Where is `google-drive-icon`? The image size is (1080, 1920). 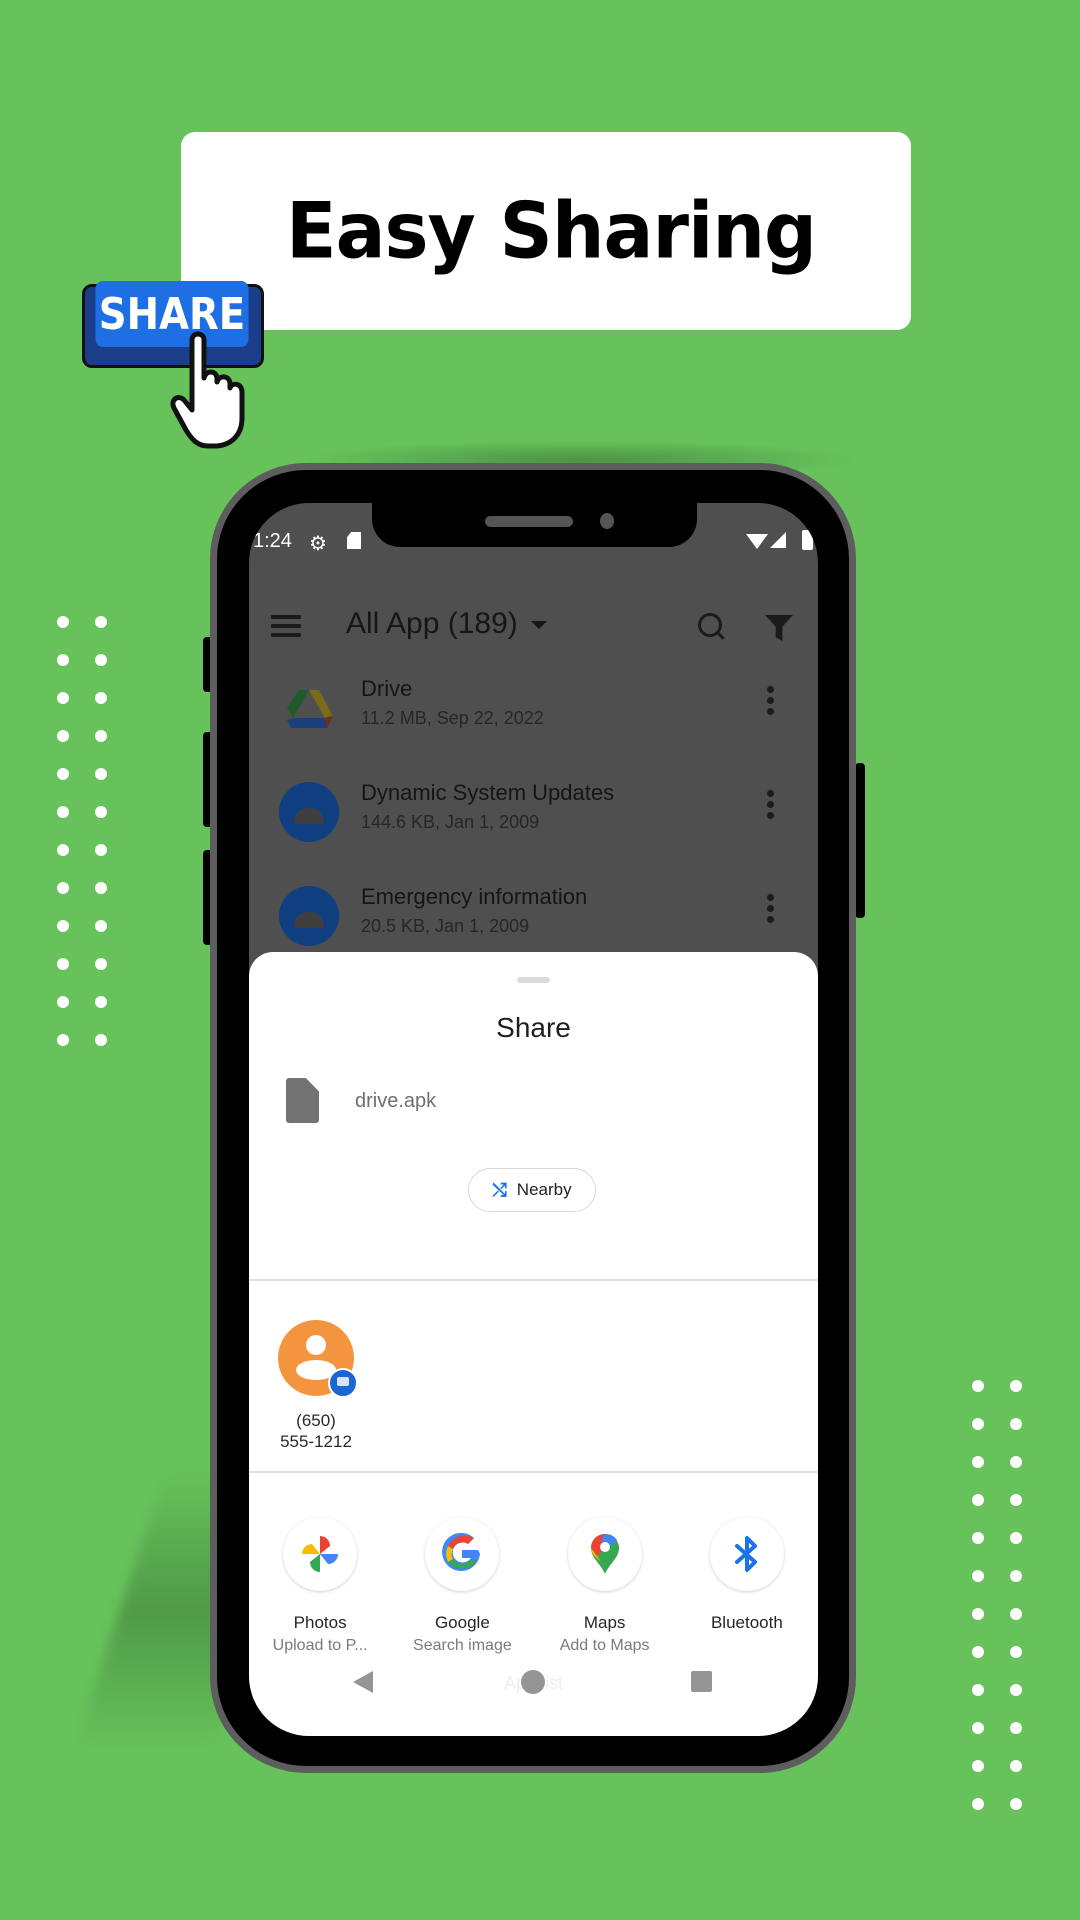
google-drive-icon is located at coordinates (310, 709).